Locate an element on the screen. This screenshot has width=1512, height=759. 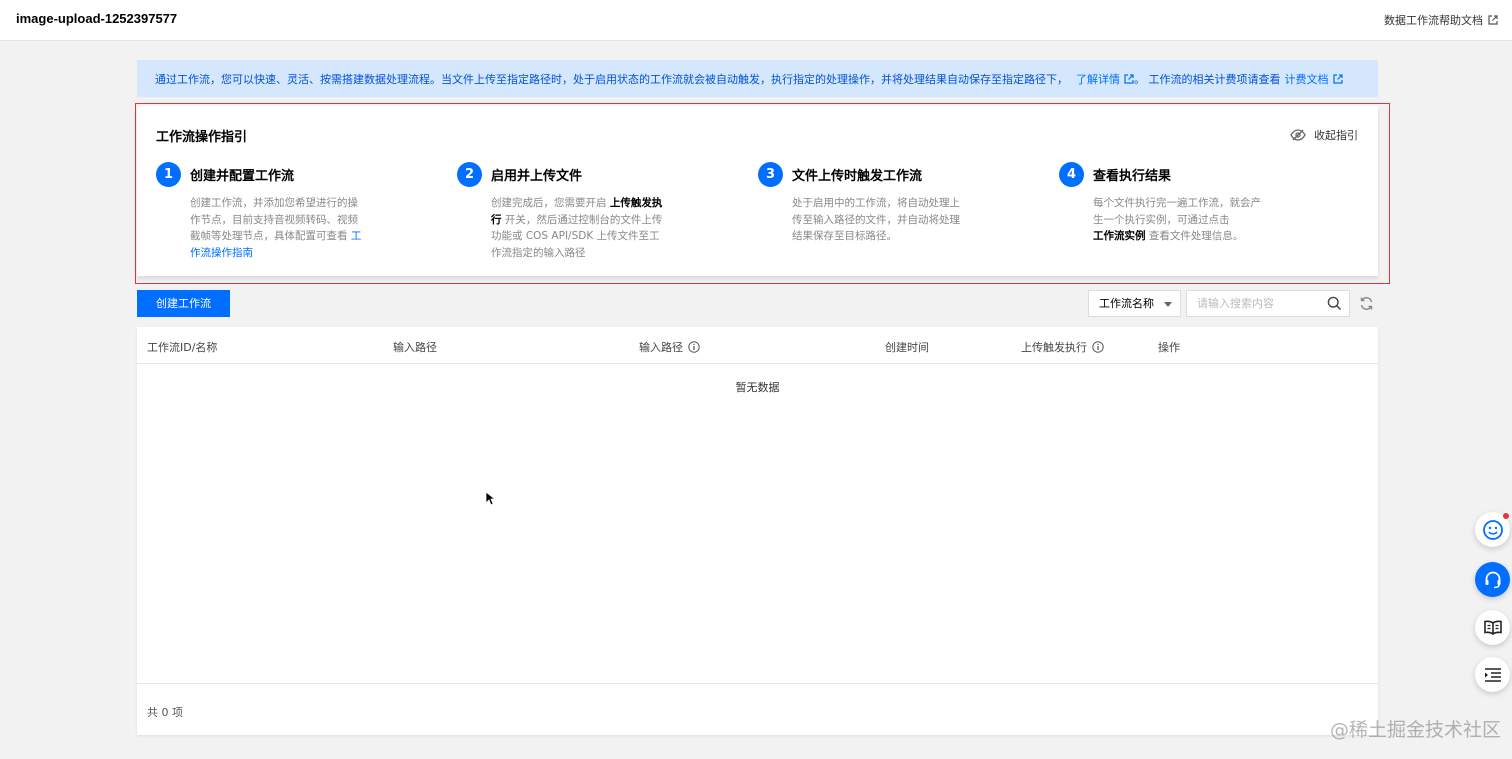
column-header-upload-trigger: 上传触发执行 is located at coordinates (1062, 347).